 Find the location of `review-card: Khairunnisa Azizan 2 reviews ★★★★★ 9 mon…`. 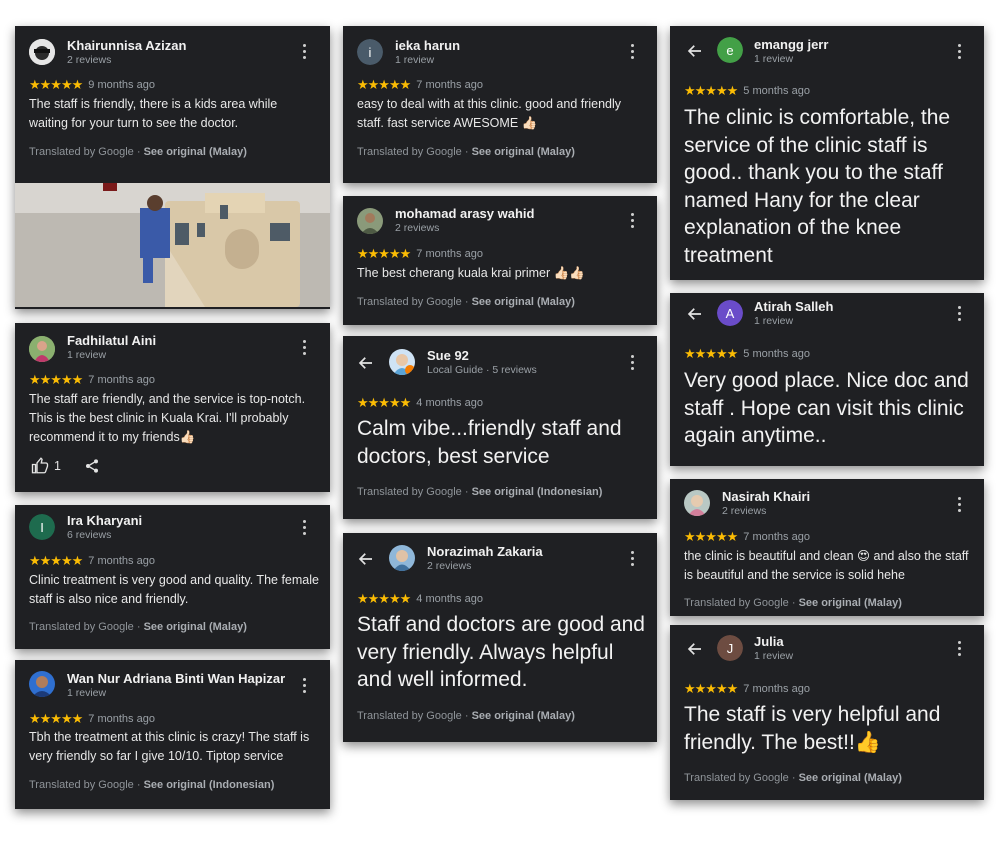

review-card: Khairunnisa Azizan 2 reviews ★★★★★ 9 mon… is located at coordinates (172, 167).